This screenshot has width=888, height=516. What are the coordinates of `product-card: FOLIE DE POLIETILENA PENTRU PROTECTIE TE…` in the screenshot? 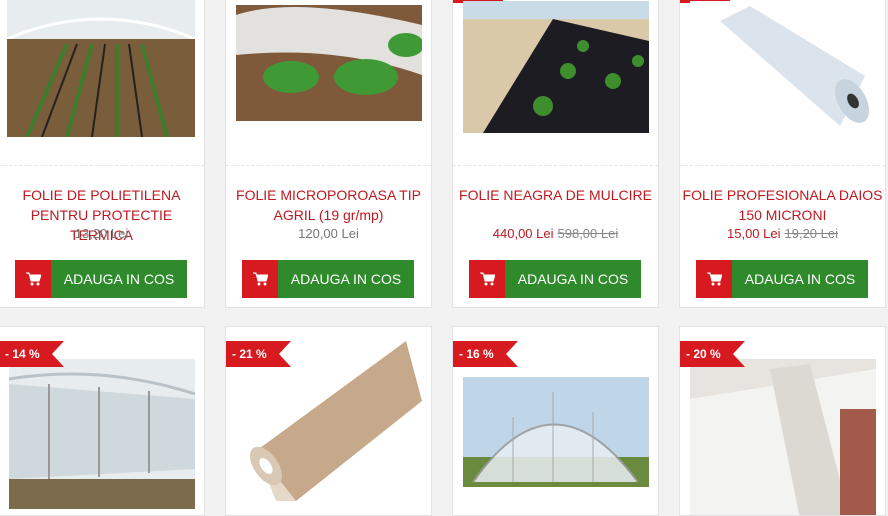 It's located at (102, 154).